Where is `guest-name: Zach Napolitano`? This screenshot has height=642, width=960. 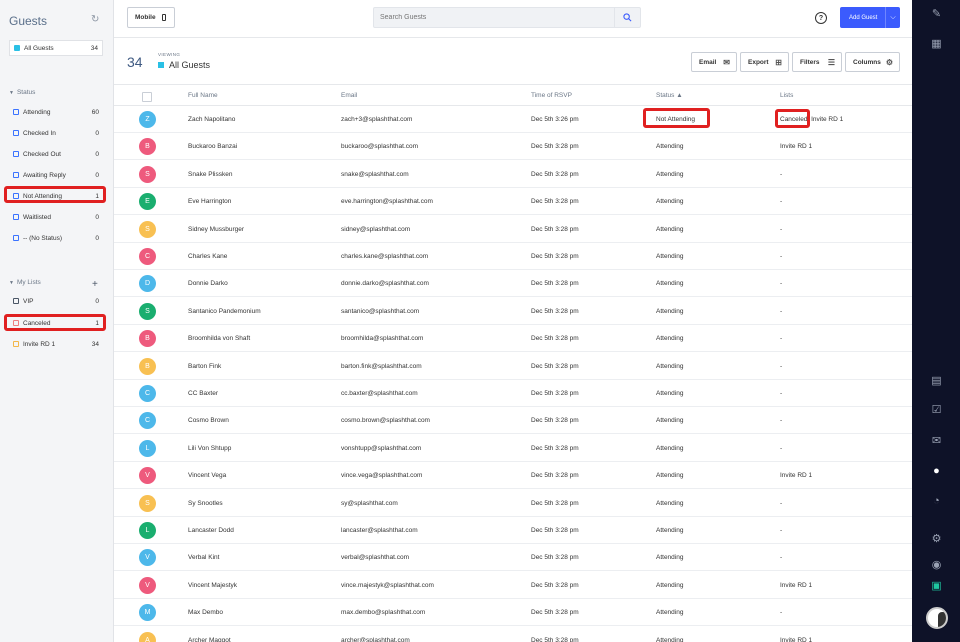
guest-name: Zach Napolitano is located at coordinates (211, 119).